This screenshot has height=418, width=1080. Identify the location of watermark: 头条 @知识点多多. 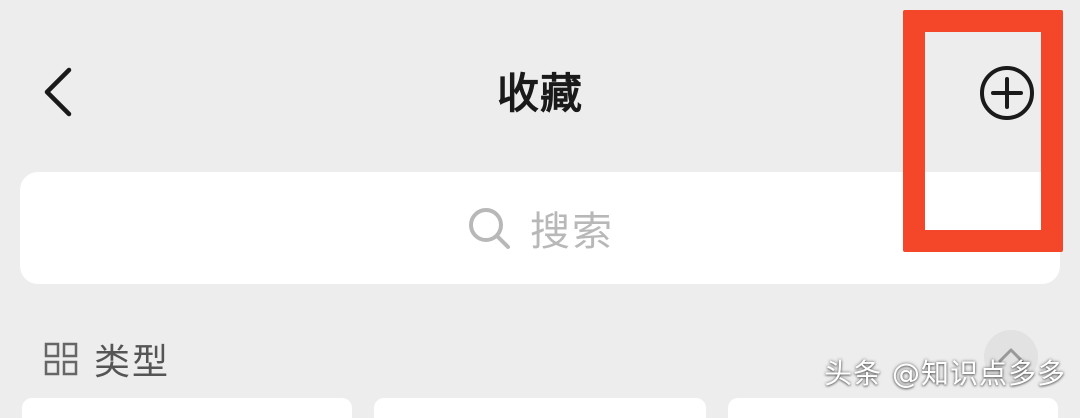
(945, 373).